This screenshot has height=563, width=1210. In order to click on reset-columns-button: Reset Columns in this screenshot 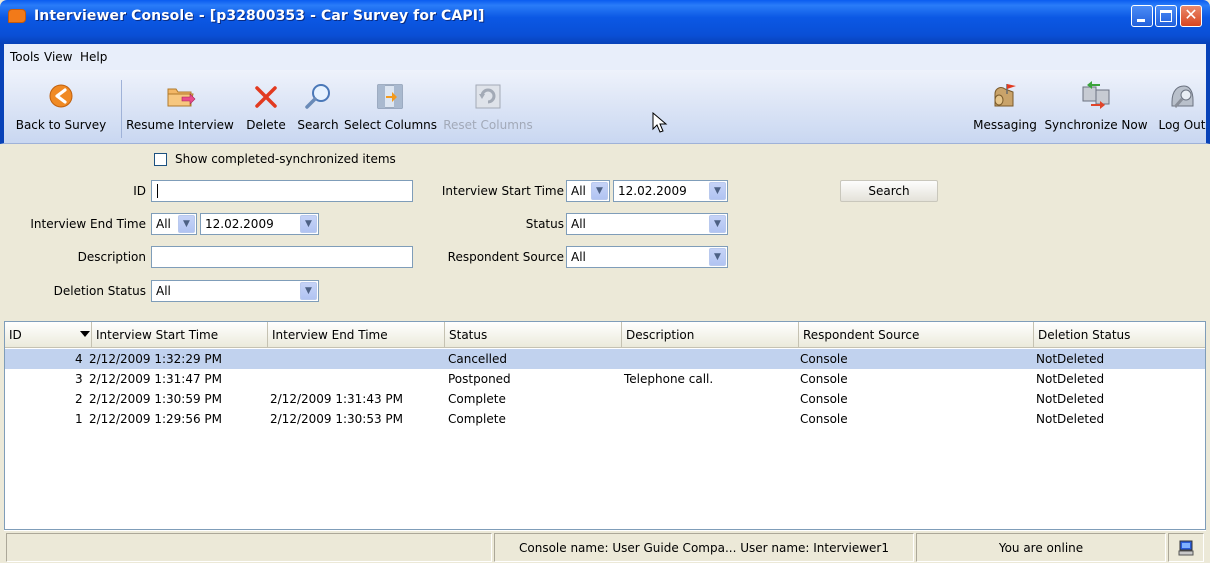, I will do `click(488, 107)`.